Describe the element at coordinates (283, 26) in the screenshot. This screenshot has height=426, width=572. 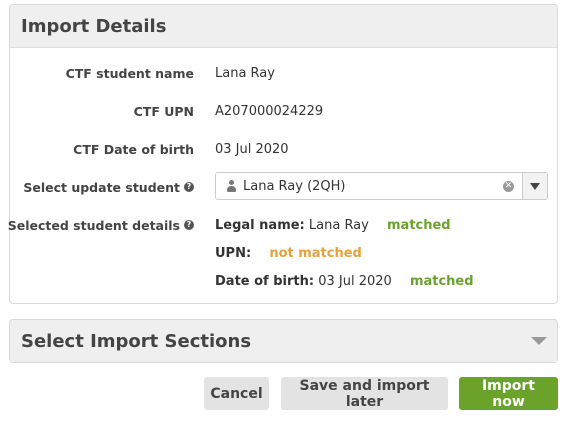
I see `import-details-title: Import Details` at that location.